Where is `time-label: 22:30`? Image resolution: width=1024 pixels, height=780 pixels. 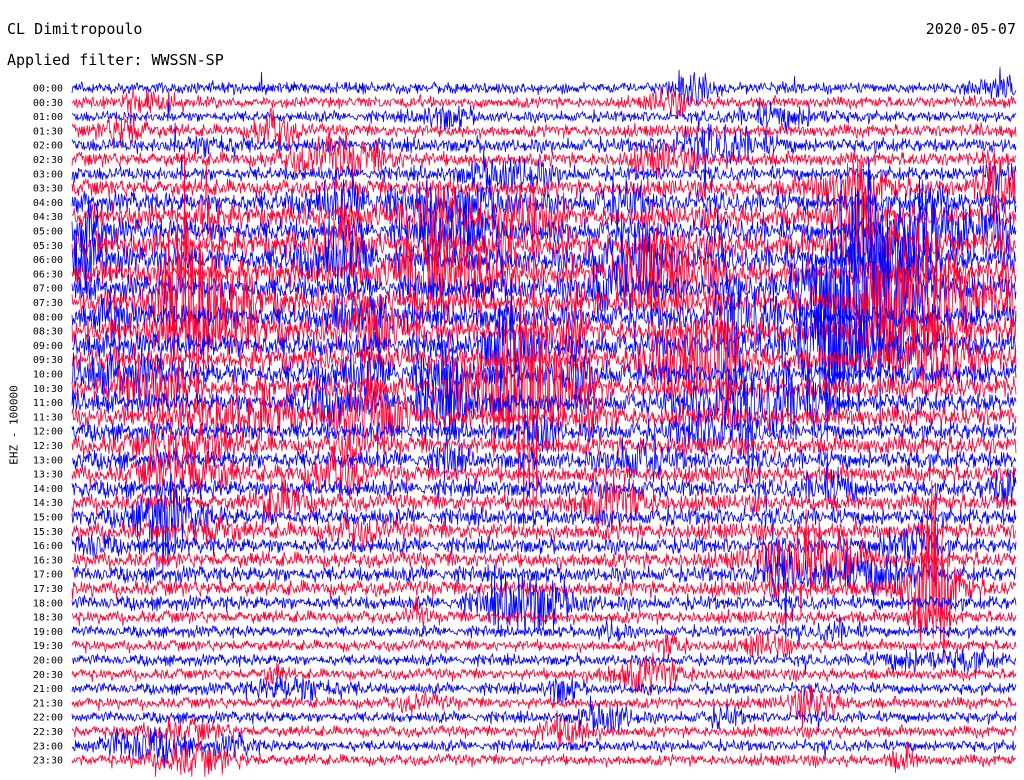
time-label: 22:30 is located at coordinates (48, 732).